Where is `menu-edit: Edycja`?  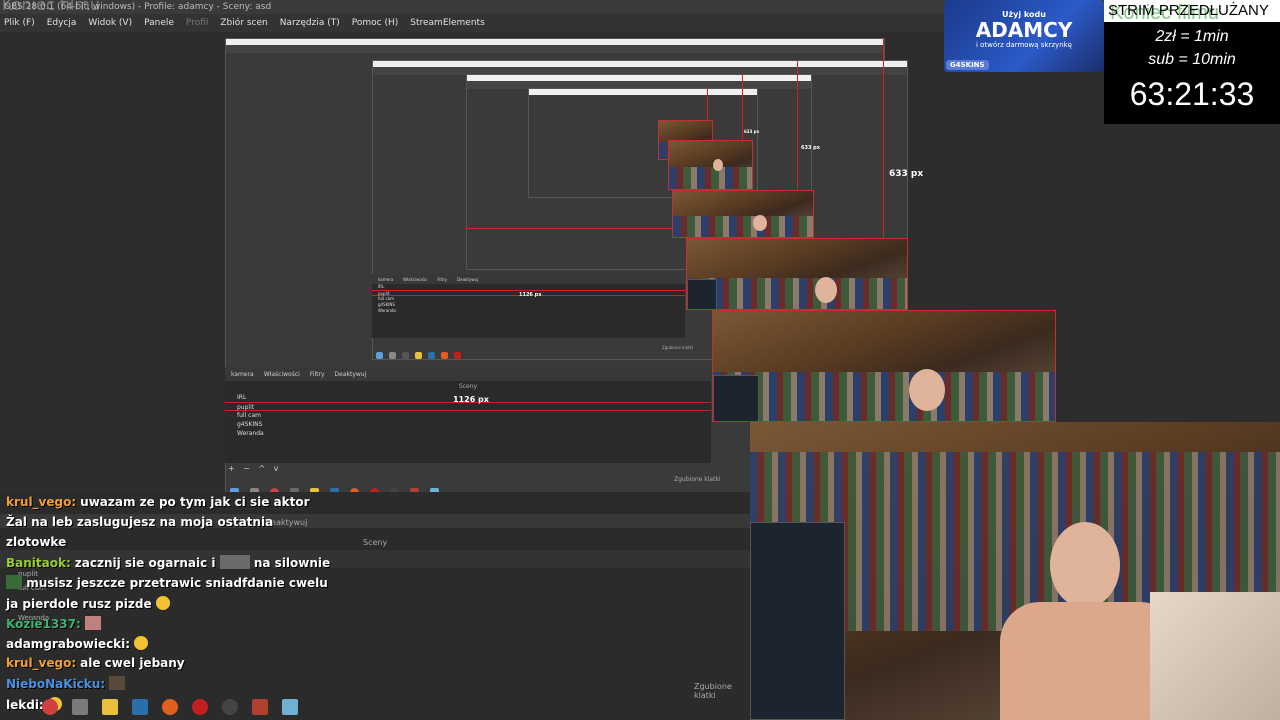 menu-edit: Edycja is located at coordinates (62, 23).